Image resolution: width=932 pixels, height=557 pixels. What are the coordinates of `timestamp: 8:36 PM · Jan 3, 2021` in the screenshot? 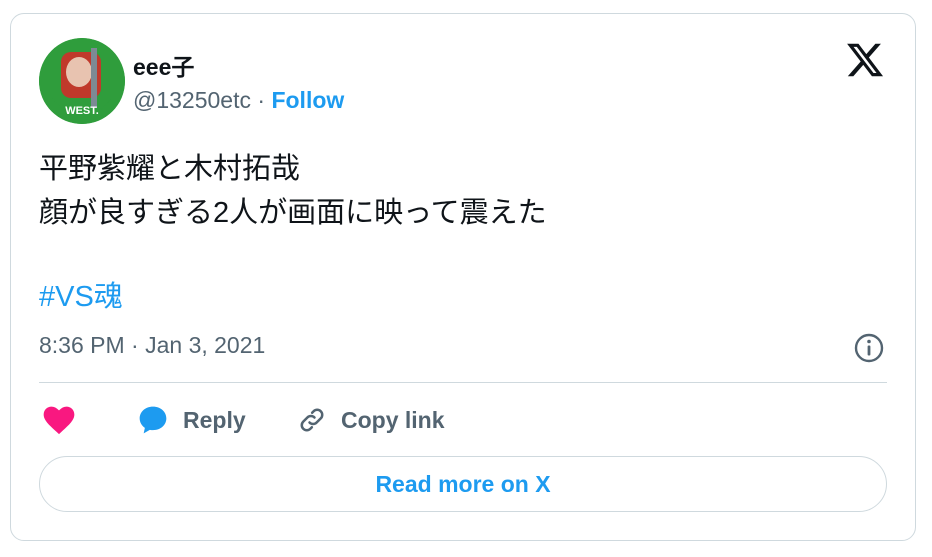 It's located at (152, 345).